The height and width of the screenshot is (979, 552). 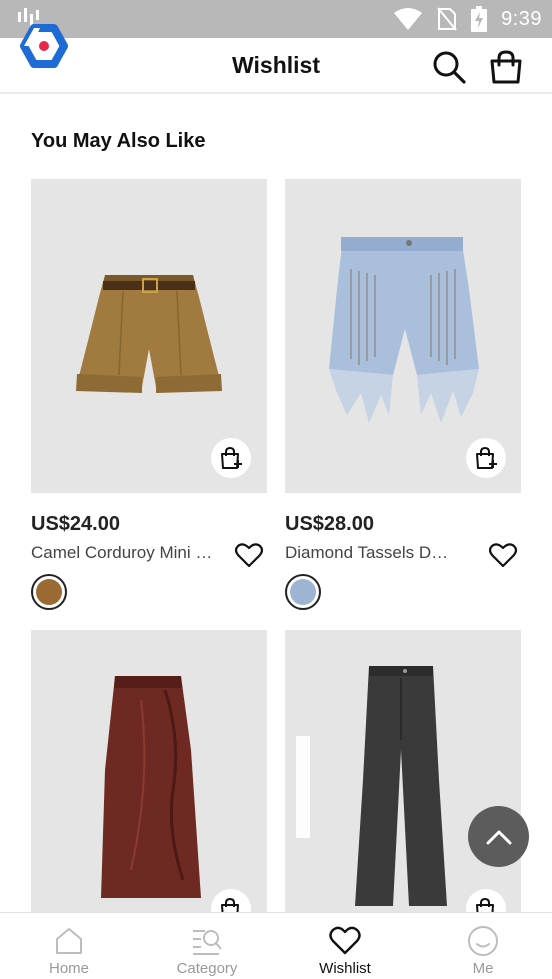 I want to click on app-logo-icon, so click(x=44, y=46).